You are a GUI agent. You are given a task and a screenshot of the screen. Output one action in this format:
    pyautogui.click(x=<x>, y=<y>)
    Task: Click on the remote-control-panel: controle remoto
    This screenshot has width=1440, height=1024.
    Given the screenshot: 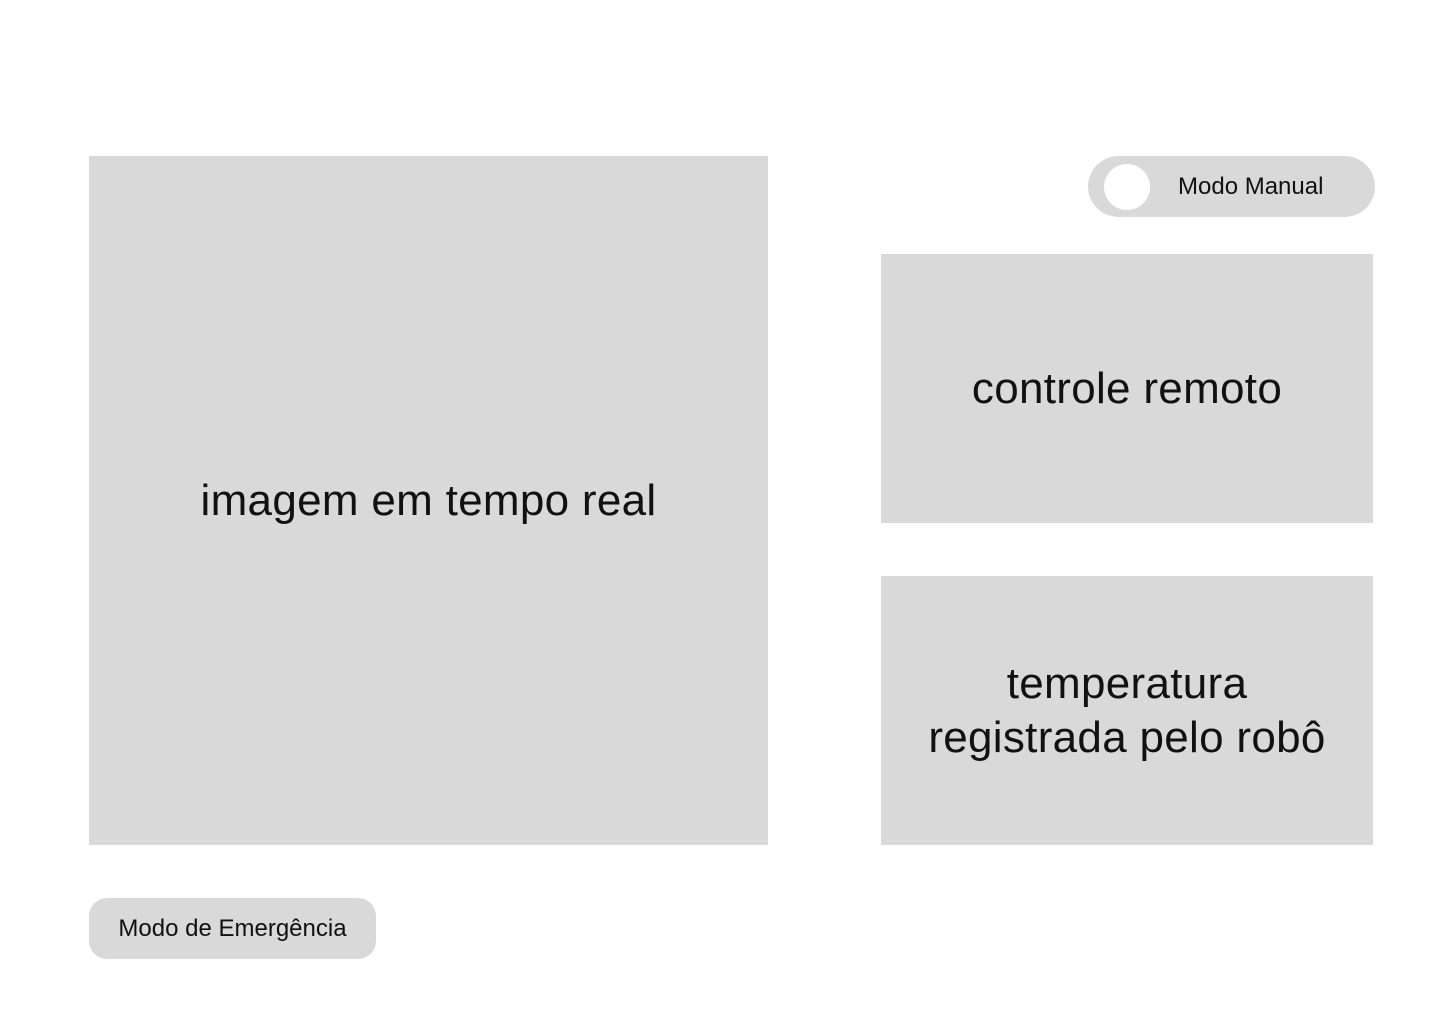 What is the action you would take?
    pyautogui.click(x=1127, y=388)
    